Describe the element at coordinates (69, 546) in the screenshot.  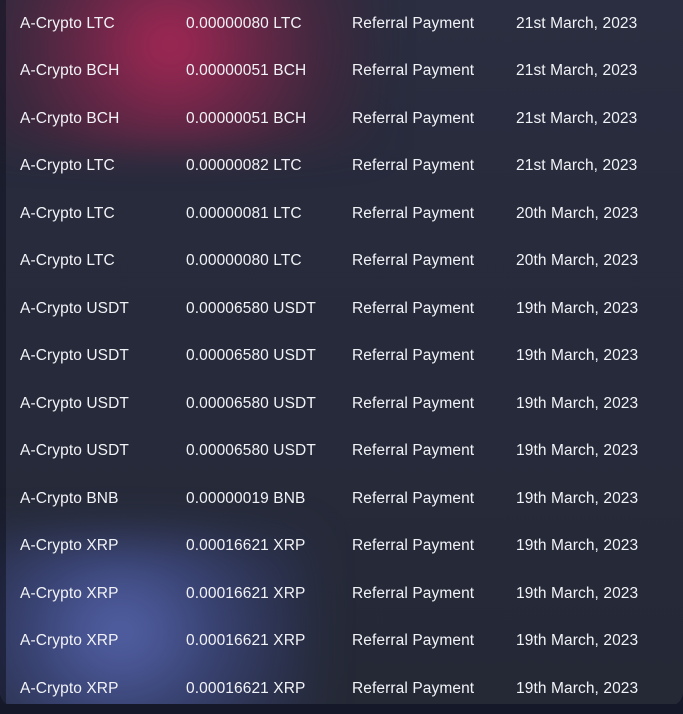
I see `asset-text: A-Crypto XRP` at that location.